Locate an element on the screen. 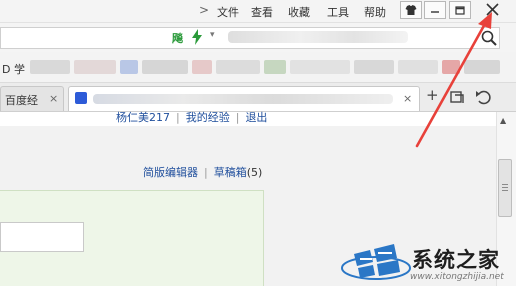  watermark-url: www.xitongzhijia.net is located at coordinates (457, 277).